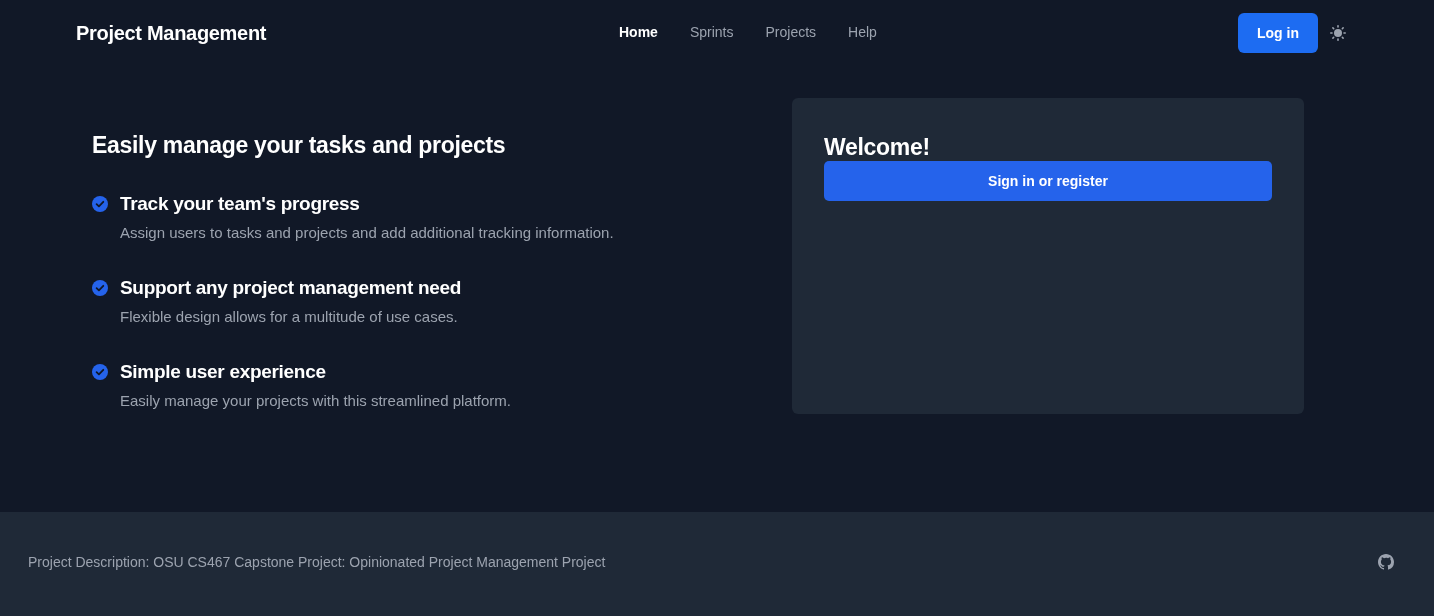  What do you see at coordinates (862, 32) in the screenshot?
I see `nav-link: Help` at bounding box center [862, 32].